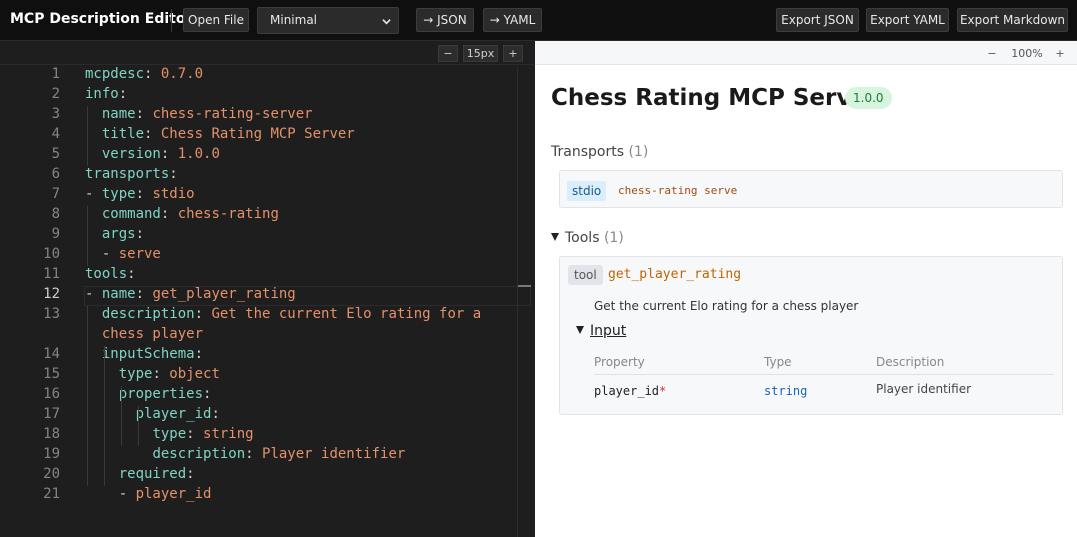 Image resolution: width=1077 pixels, height=537 pixels. I want to click on property-name-text: player_id, so click(627, 391).